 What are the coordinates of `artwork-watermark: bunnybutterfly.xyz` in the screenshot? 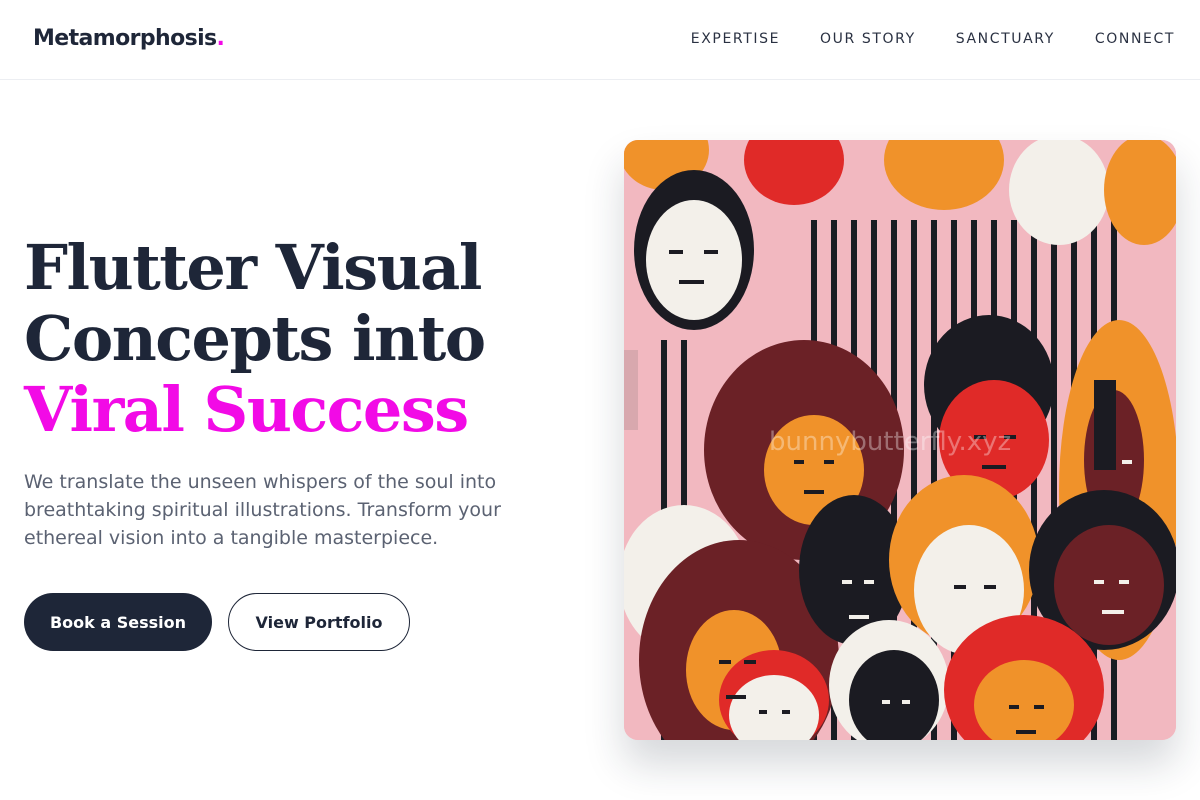 It's located at (890, 442).